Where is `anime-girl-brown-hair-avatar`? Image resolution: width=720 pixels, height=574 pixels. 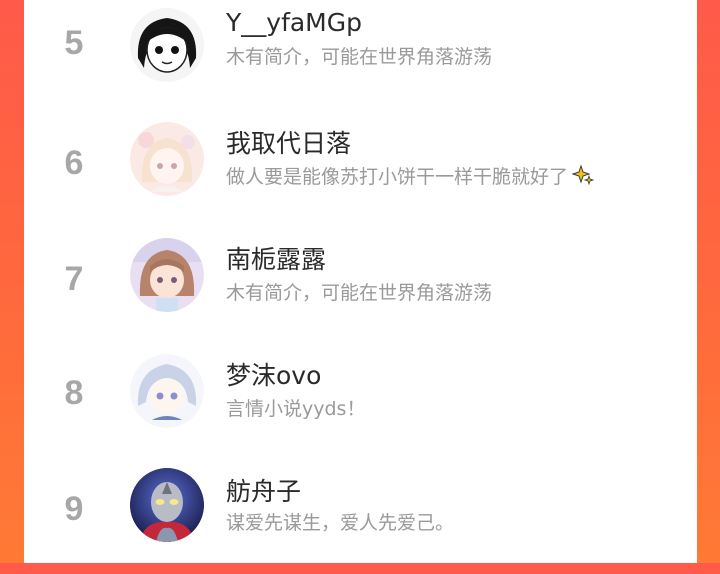
anime-girl-brown-hair-avatar is located at coordinates (167, 275).